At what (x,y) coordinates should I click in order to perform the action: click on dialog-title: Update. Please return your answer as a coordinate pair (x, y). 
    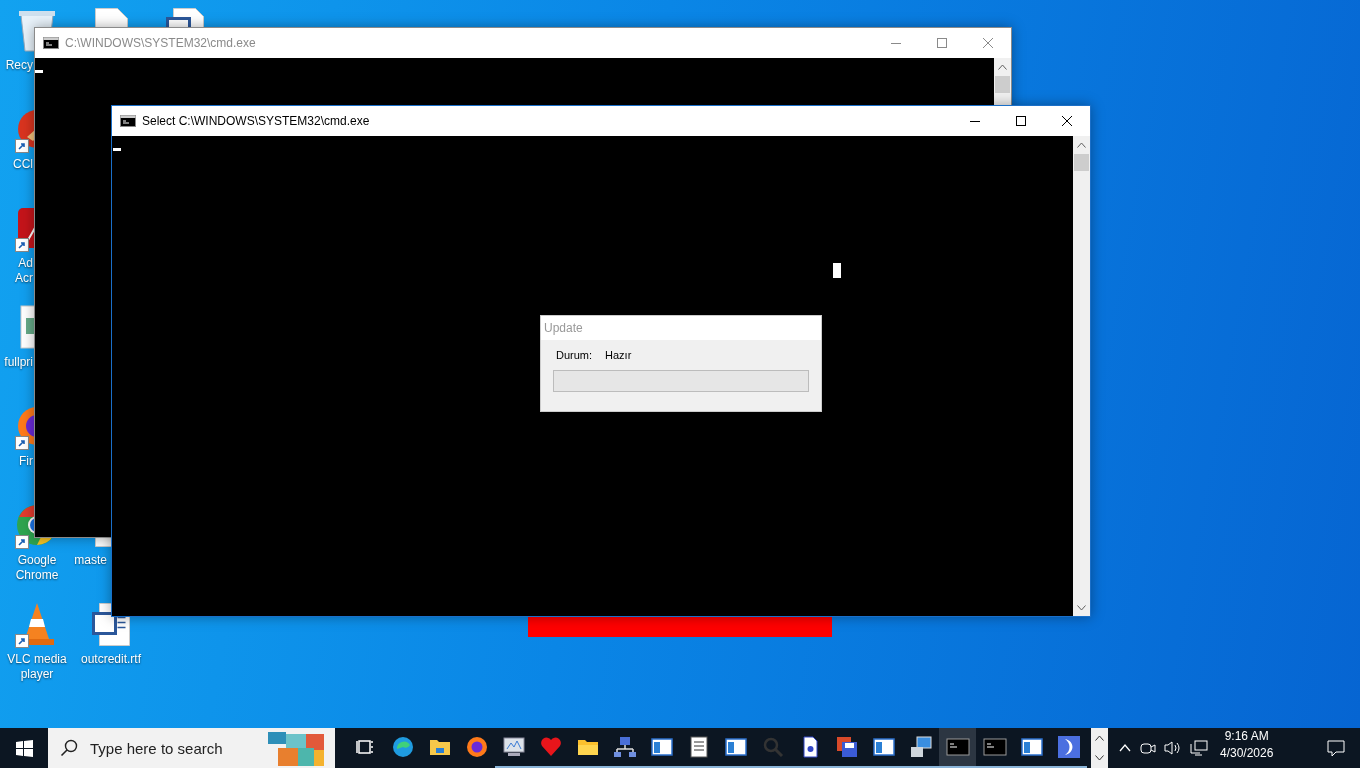
    Looking at the image, I should click on (681, 328).